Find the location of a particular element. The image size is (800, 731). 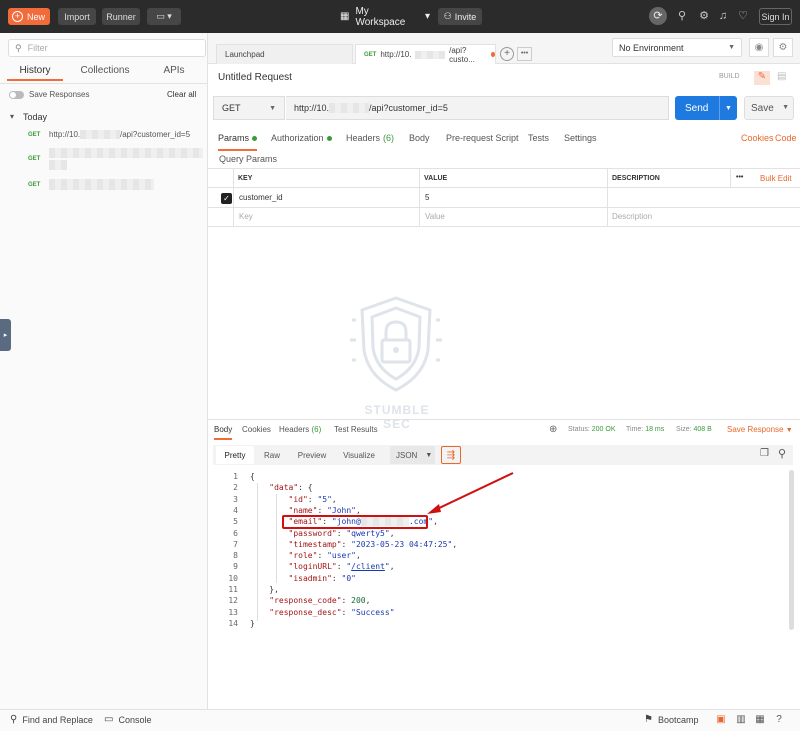

line-number: 7 is located at coordinates (235, 544).